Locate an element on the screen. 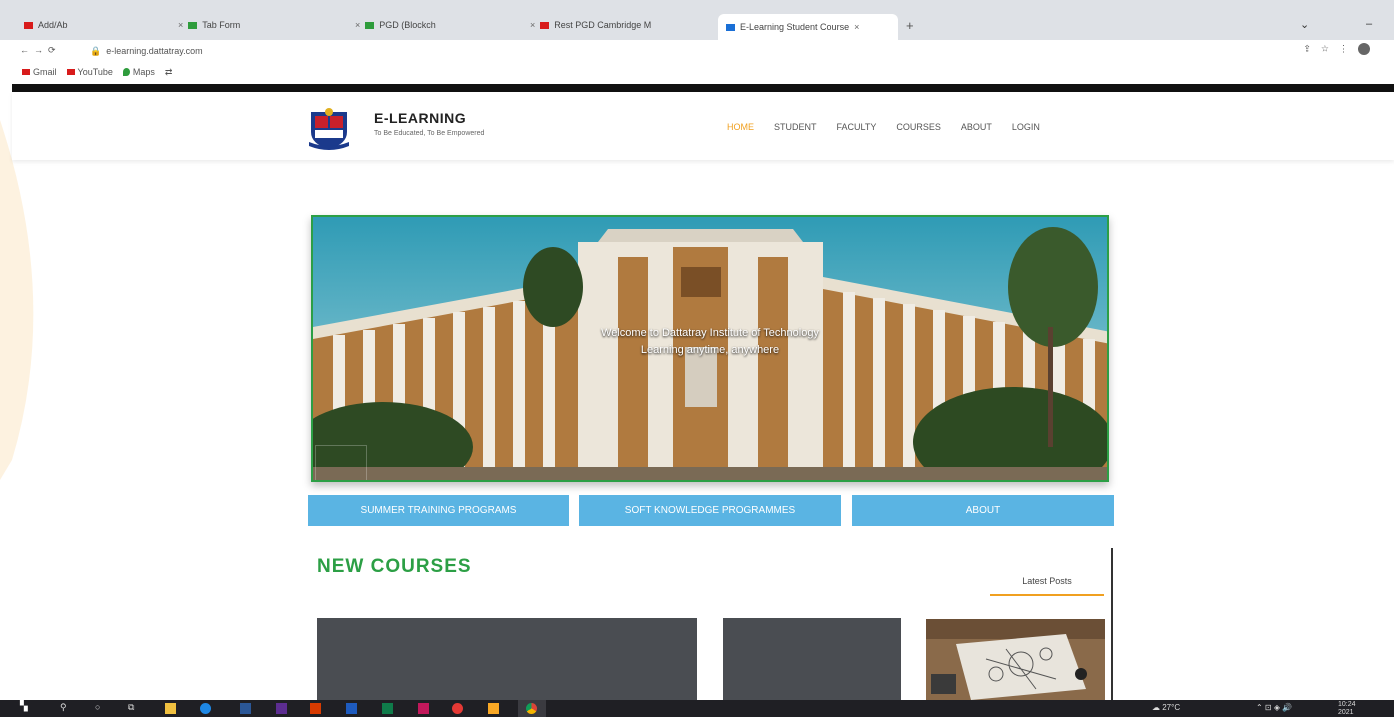  post-thumbnail is located at coordinates (1015, 659).